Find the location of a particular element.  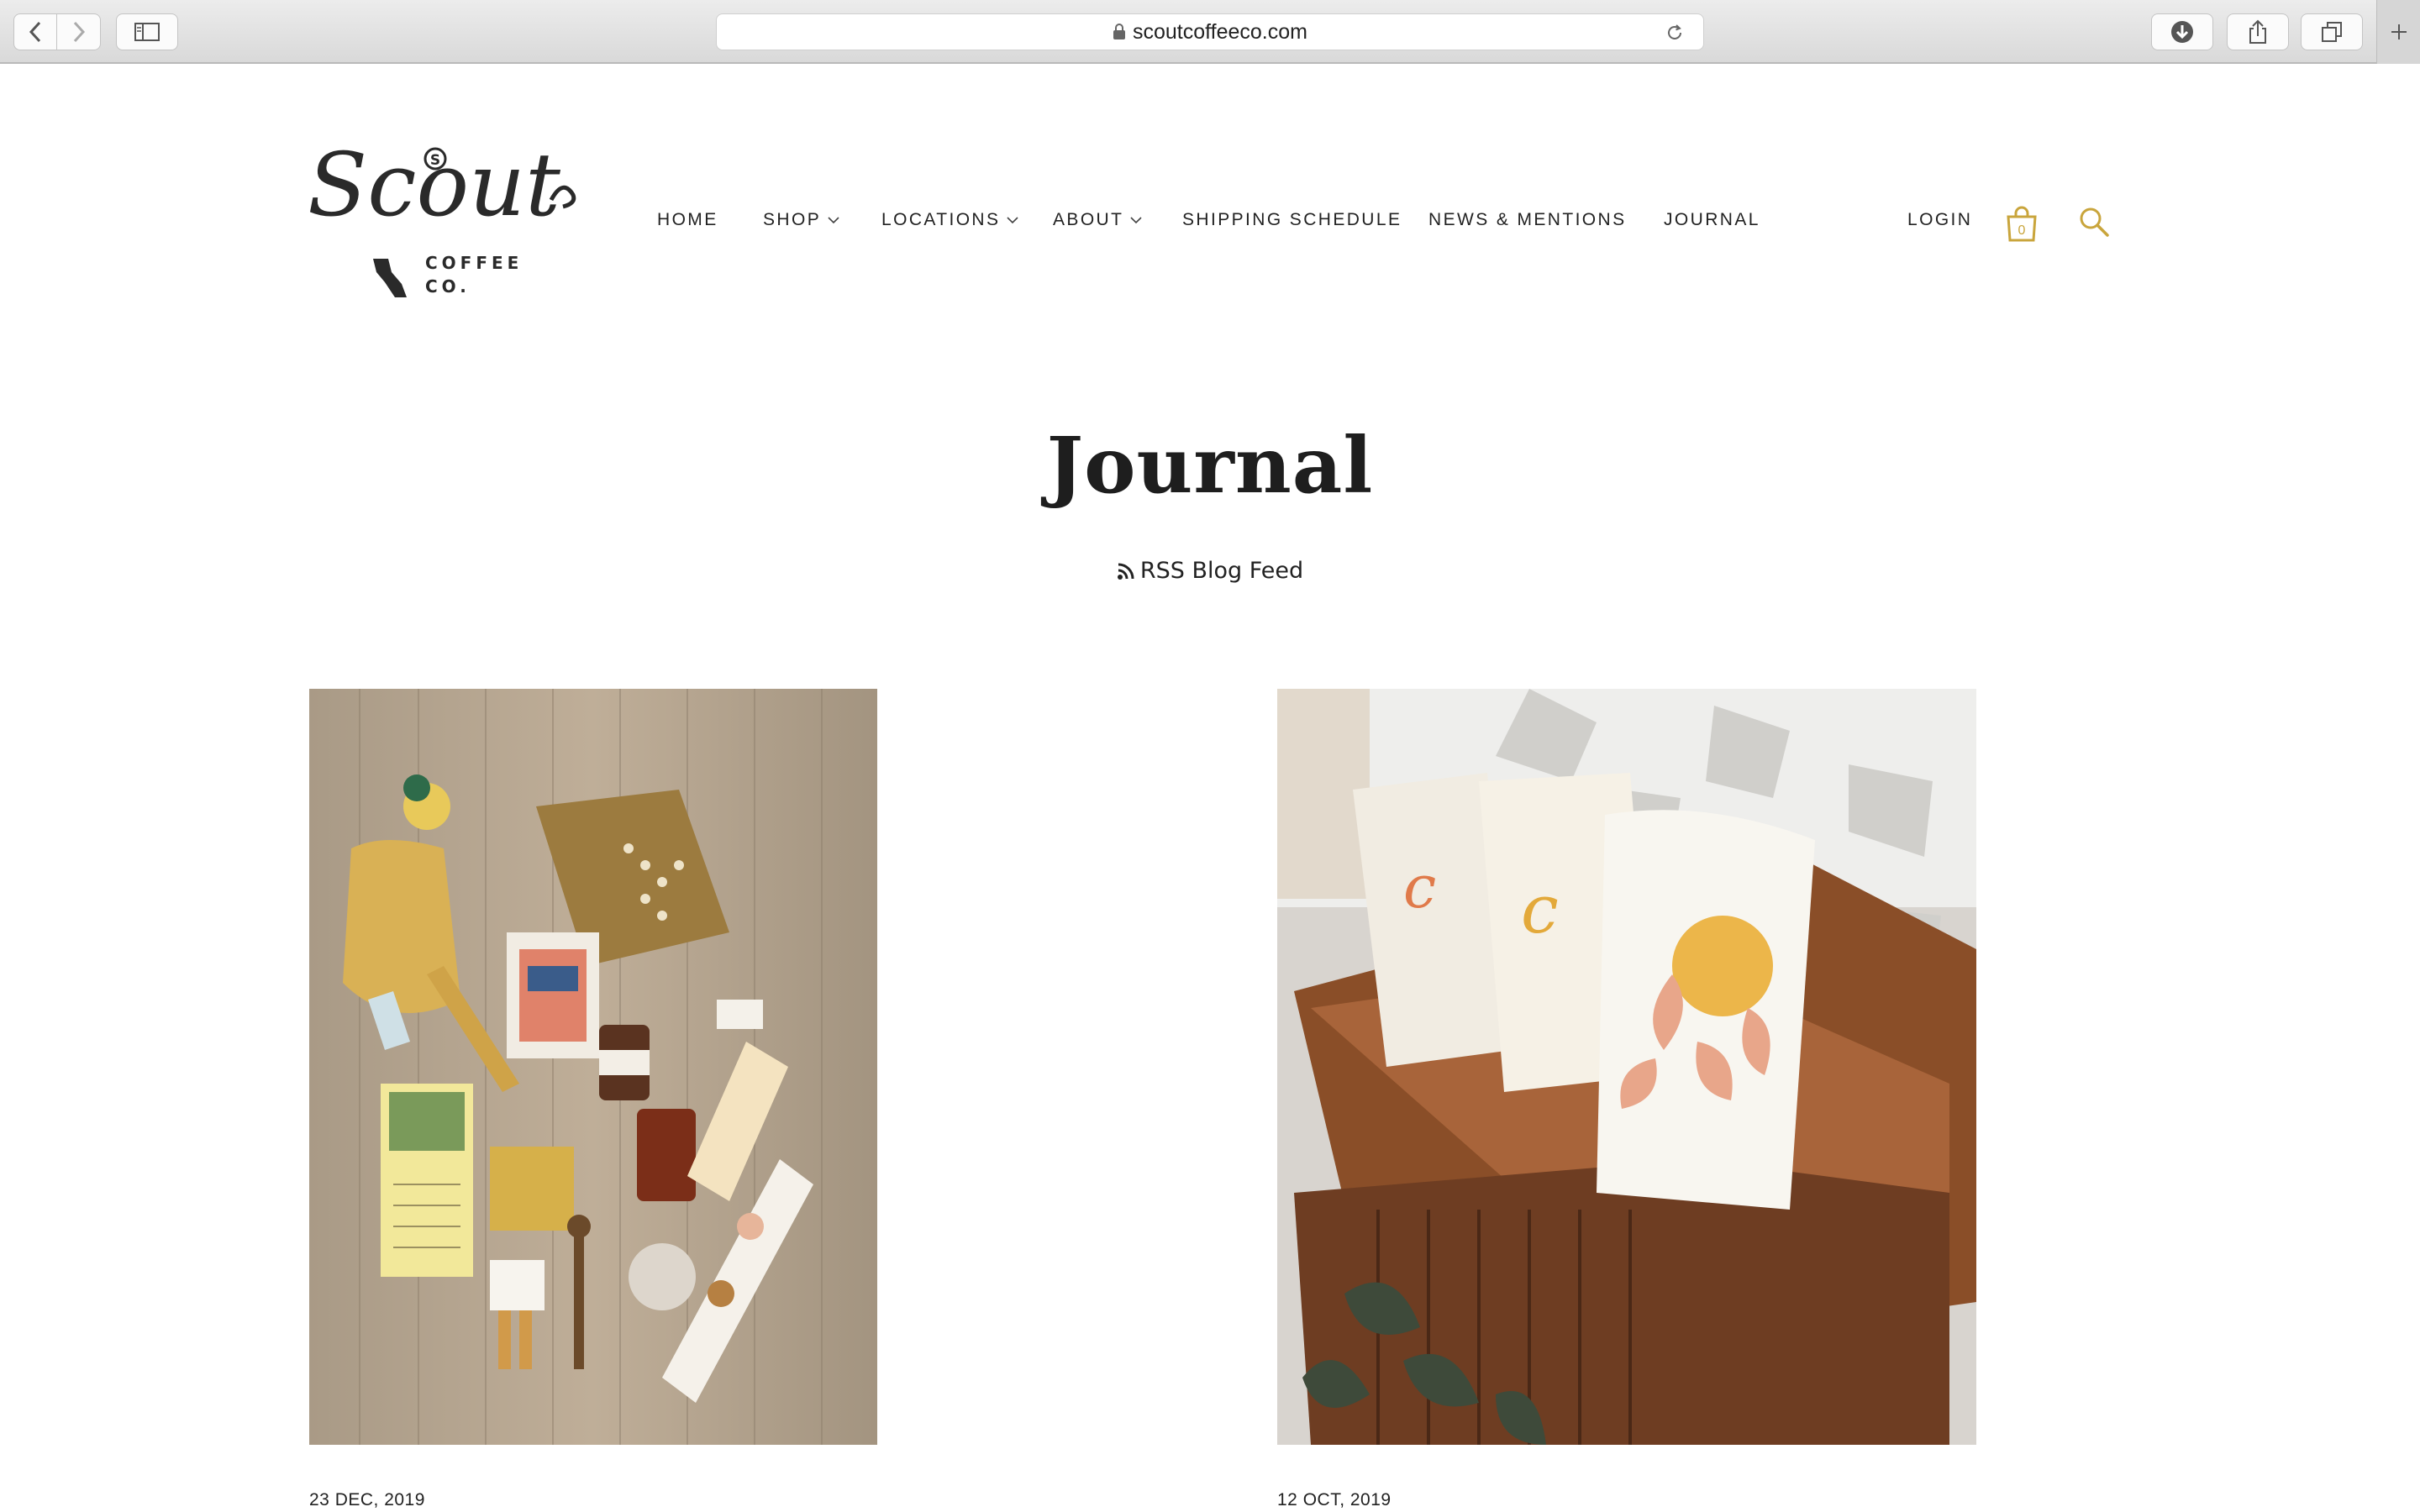

url-text: scoutcoffeeco.com is located at coordinates (1220, 31).